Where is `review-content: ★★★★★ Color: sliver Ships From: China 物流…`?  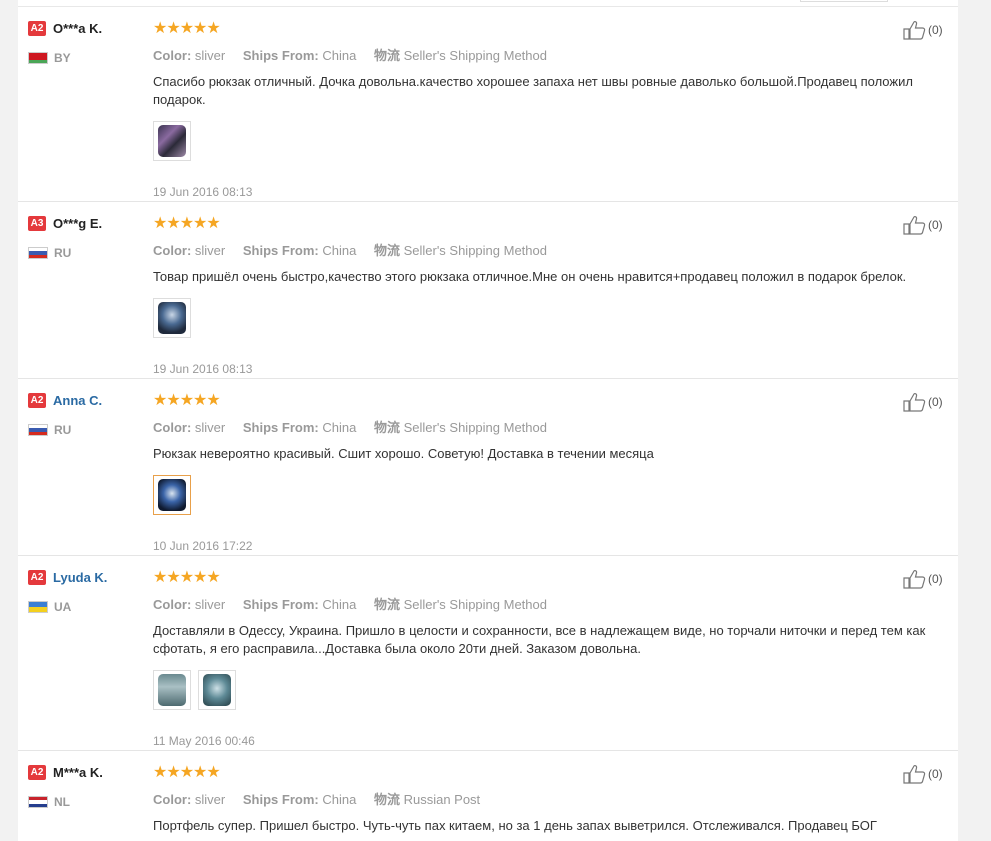 review-content: ★★★★★ Color: sliver Ships From: China 物流… is located at coordinates (553, 799).